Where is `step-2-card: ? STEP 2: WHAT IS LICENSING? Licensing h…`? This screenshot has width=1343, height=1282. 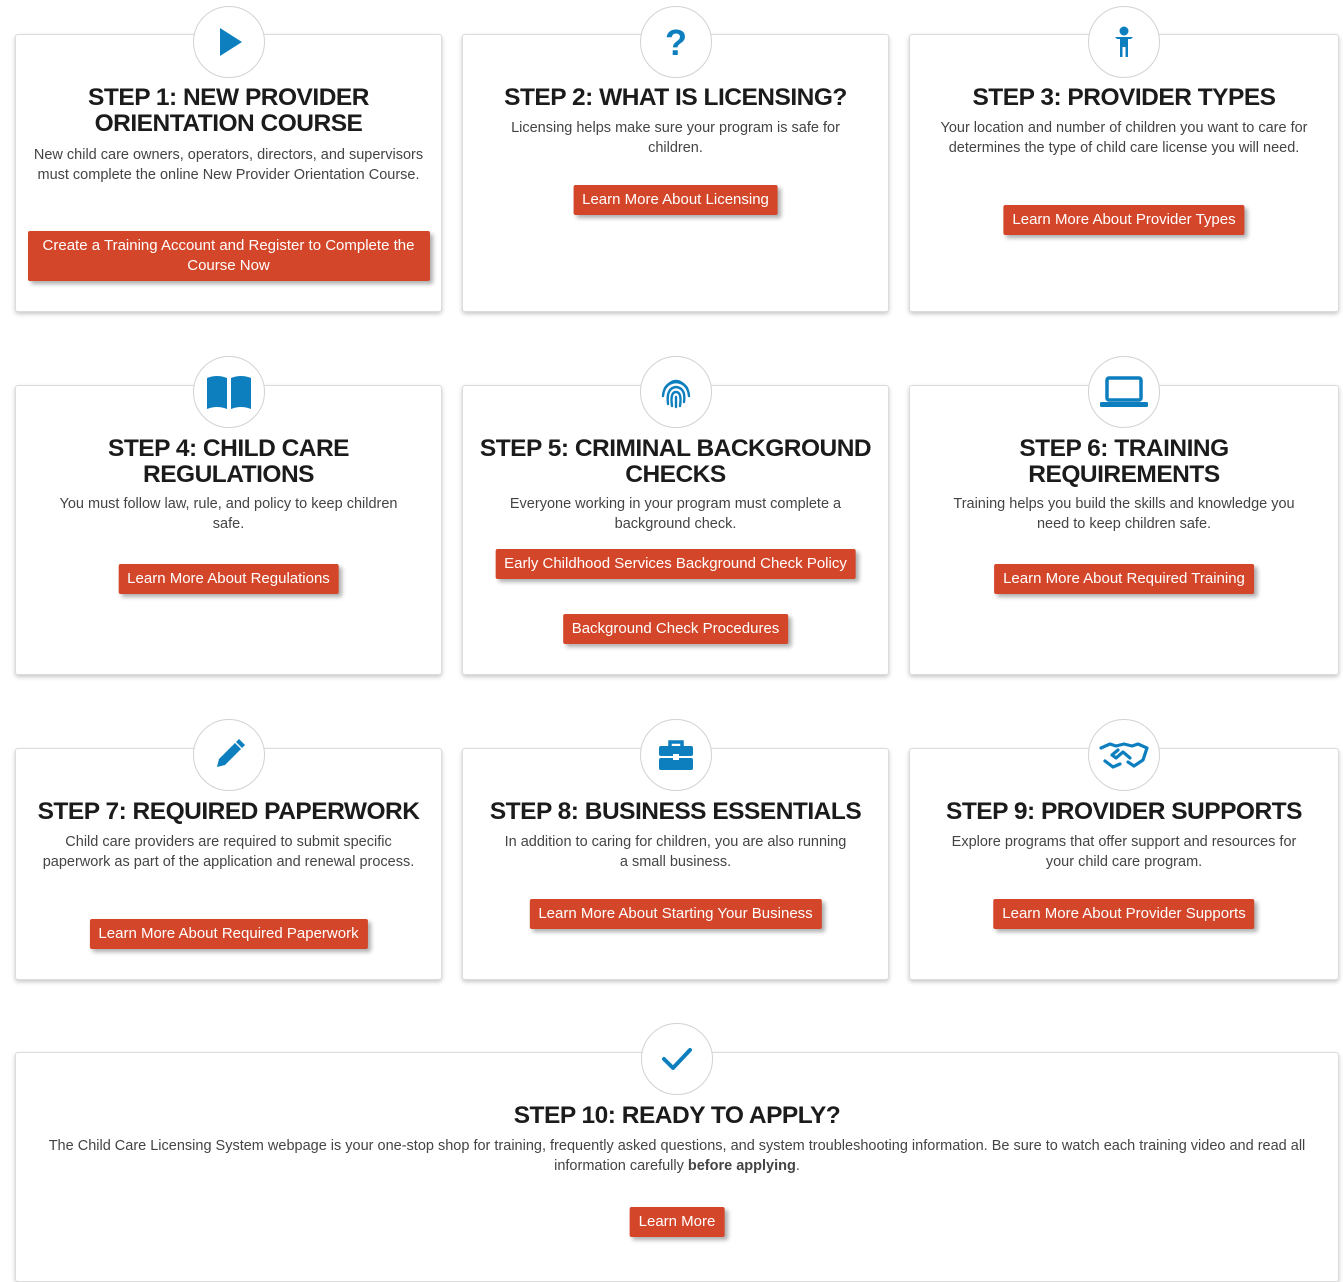
step-2-card: ? STEP 2: WHAT IS LICENSING? Licensing h… is located at coordinates (675, 159).